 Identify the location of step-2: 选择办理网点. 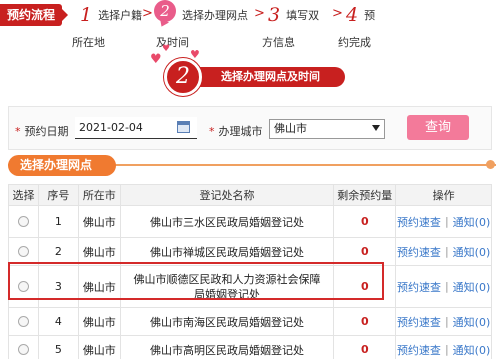
(215, 15).